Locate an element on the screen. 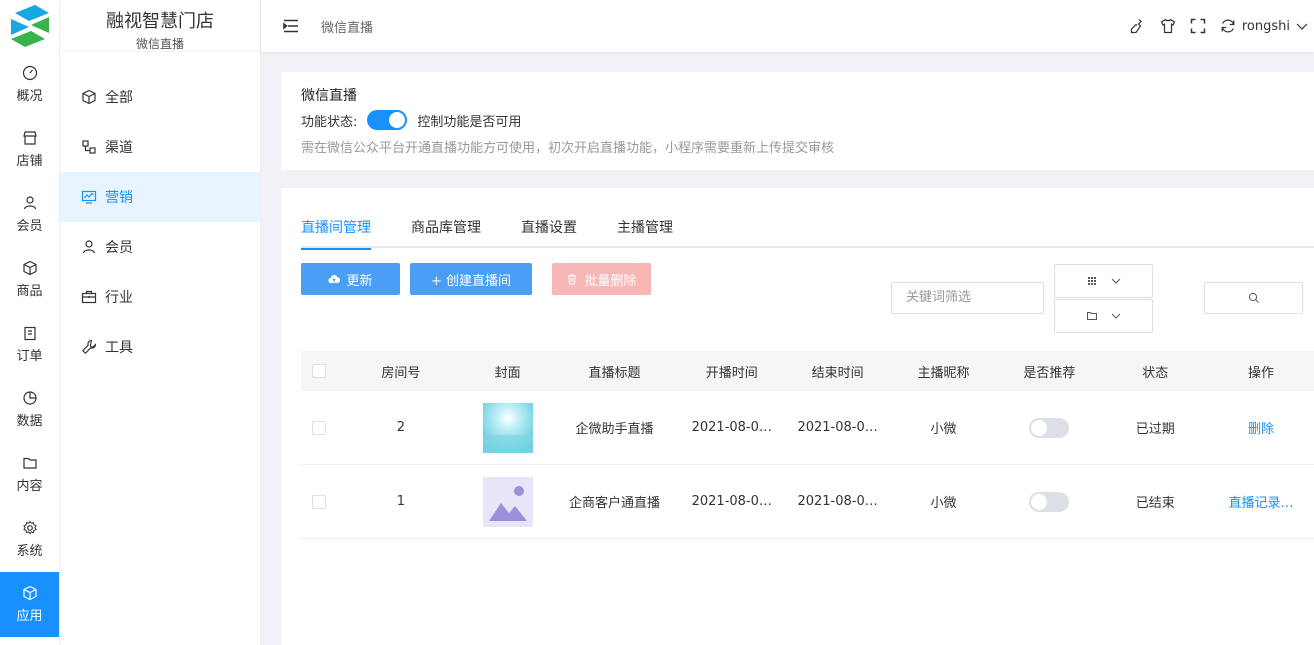  brand-name: 融视智慧门店 is located at coordinates (160, 21).